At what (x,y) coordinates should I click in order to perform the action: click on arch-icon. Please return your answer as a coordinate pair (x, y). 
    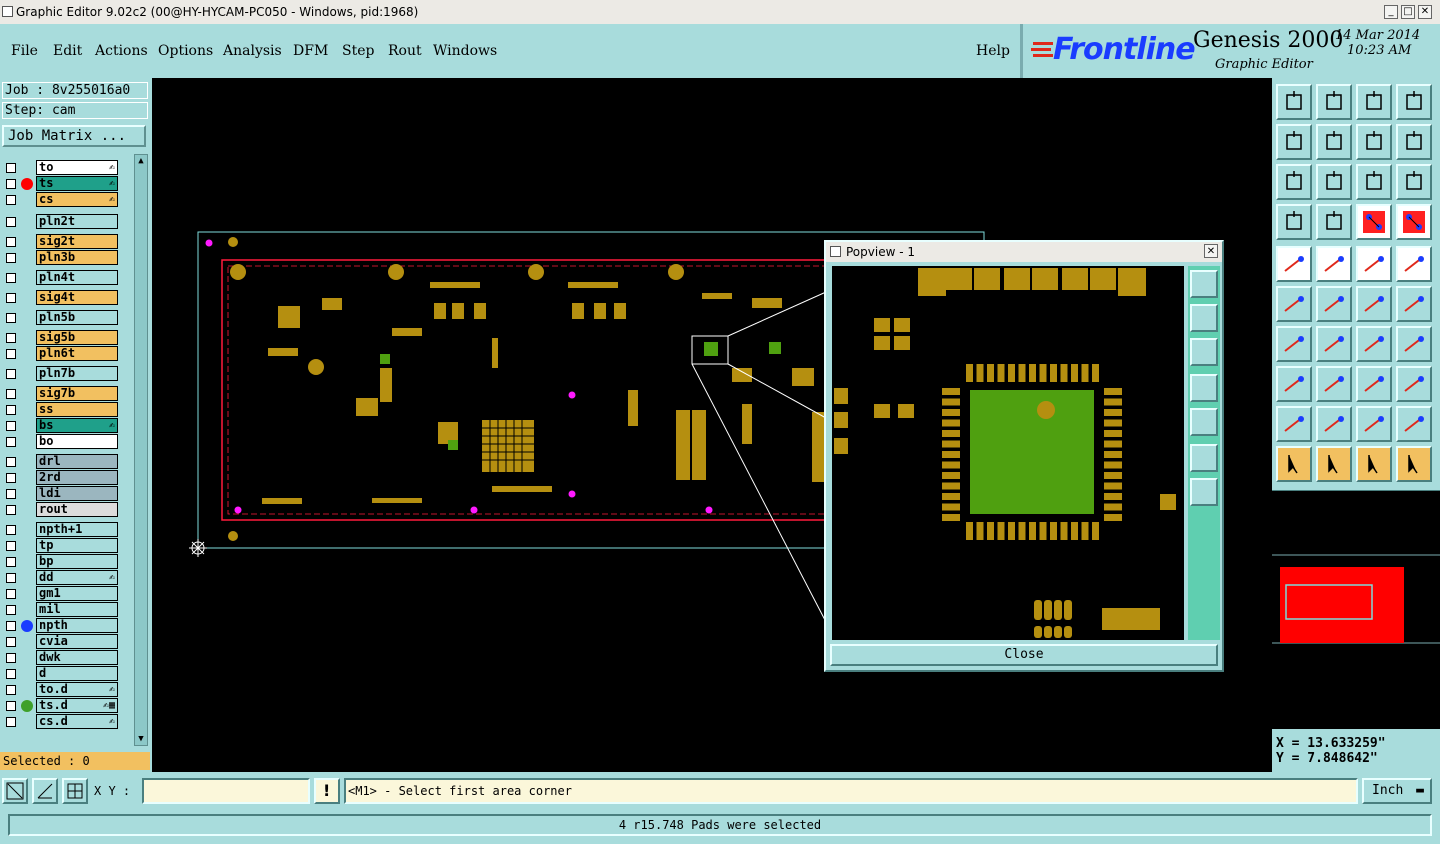
    Looking at the image, I should click on (1374, 424).